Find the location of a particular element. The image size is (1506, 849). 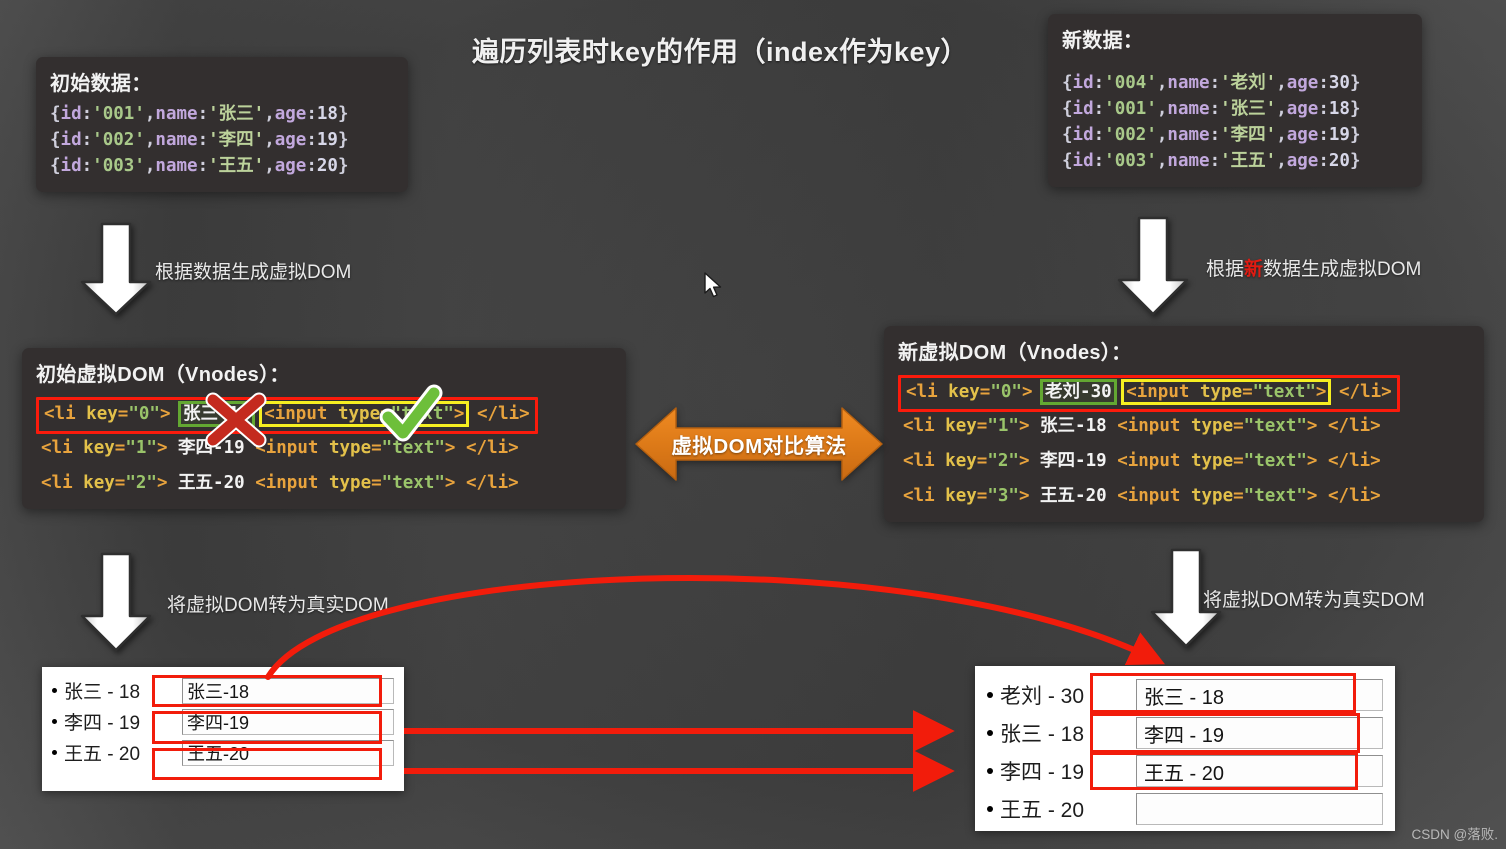

new-vdom-key: "2" is located at coordinates (1003, 460).